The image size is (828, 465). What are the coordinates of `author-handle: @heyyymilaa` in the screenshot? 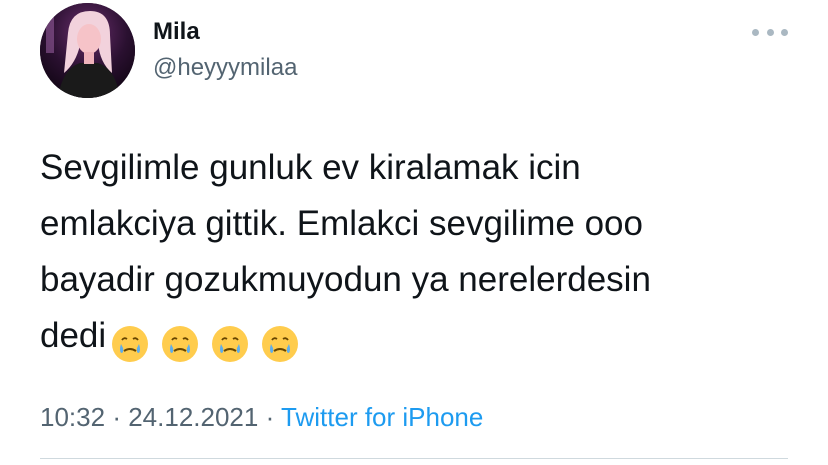 It's located at (225, 68).